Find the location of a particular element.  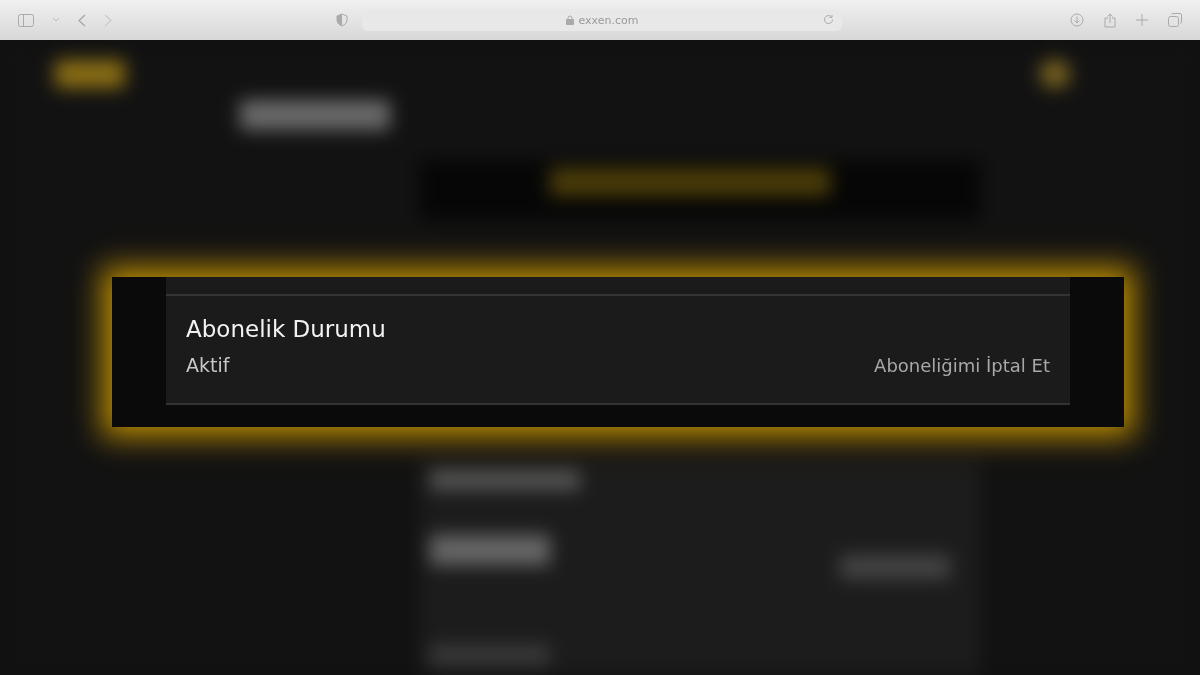

section-title: Abonelik Durumu is located at coordinates (286, 329).